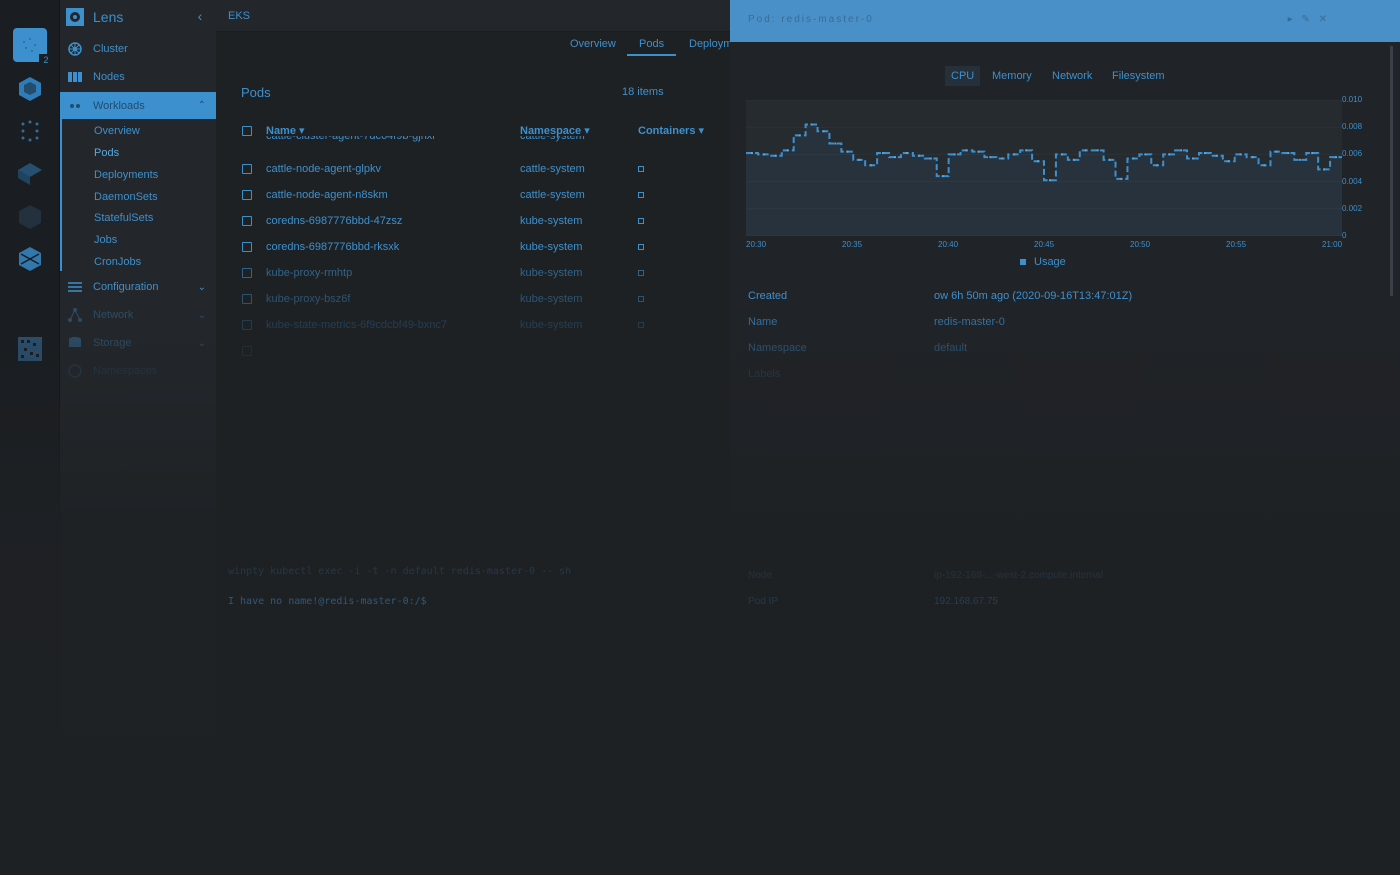 Image resolution: width=1400 pixels, height=875 pixels. Describe the element at coordinates (30, 131) in the screenshot. I see `dots-icon` at that location.